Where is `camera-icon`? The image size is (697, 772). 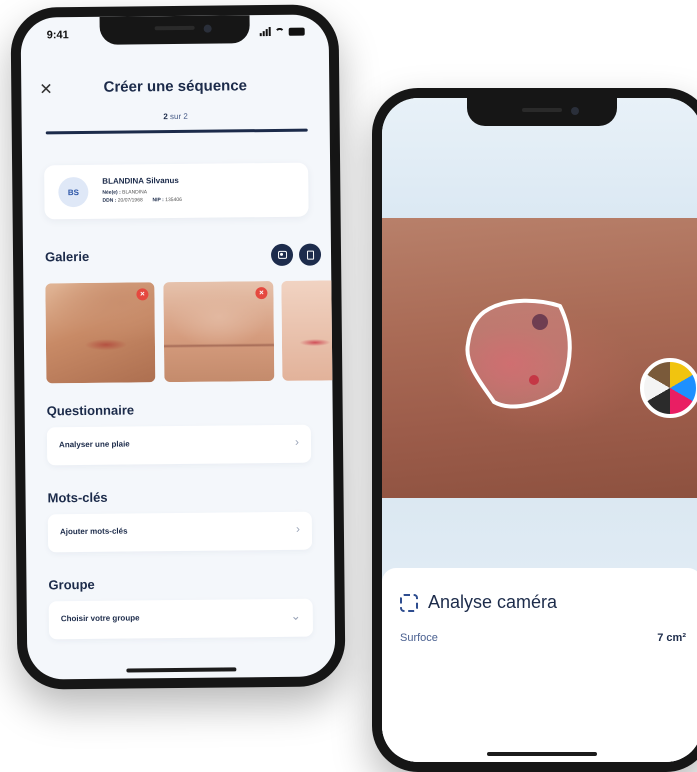 camera-icon is located at coordinates (282, 254).